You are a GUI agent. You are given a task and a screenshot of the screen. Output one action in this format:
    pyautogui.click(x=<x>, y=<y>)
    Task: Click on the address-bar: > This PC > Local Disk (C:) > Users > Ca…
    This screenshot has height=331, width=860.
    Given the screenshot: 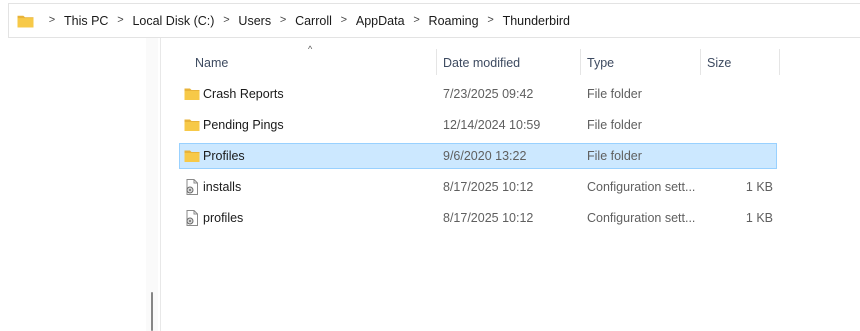 What is the action you would take?
    pyautogui.click(x=434, y=20)
    